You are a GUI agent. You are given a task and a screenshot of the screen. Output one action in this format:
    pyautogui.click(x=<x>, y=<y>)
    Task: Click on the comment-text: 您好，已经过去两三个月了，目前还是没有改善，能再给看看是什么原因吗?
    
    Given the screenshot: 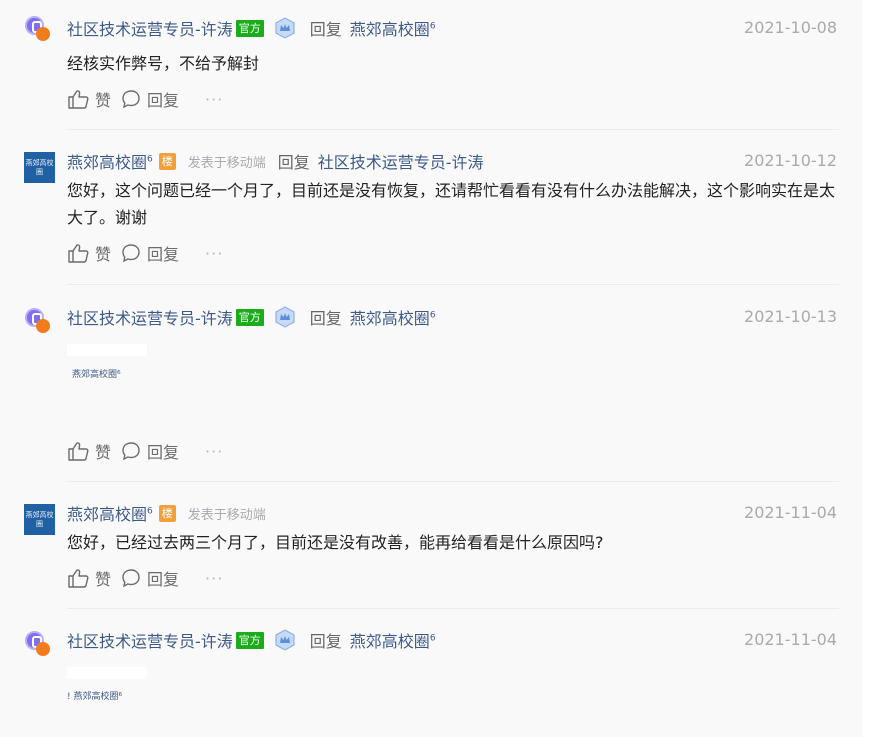 What is the action you would take?
    pyautogui.click(x=335, y=542)
    